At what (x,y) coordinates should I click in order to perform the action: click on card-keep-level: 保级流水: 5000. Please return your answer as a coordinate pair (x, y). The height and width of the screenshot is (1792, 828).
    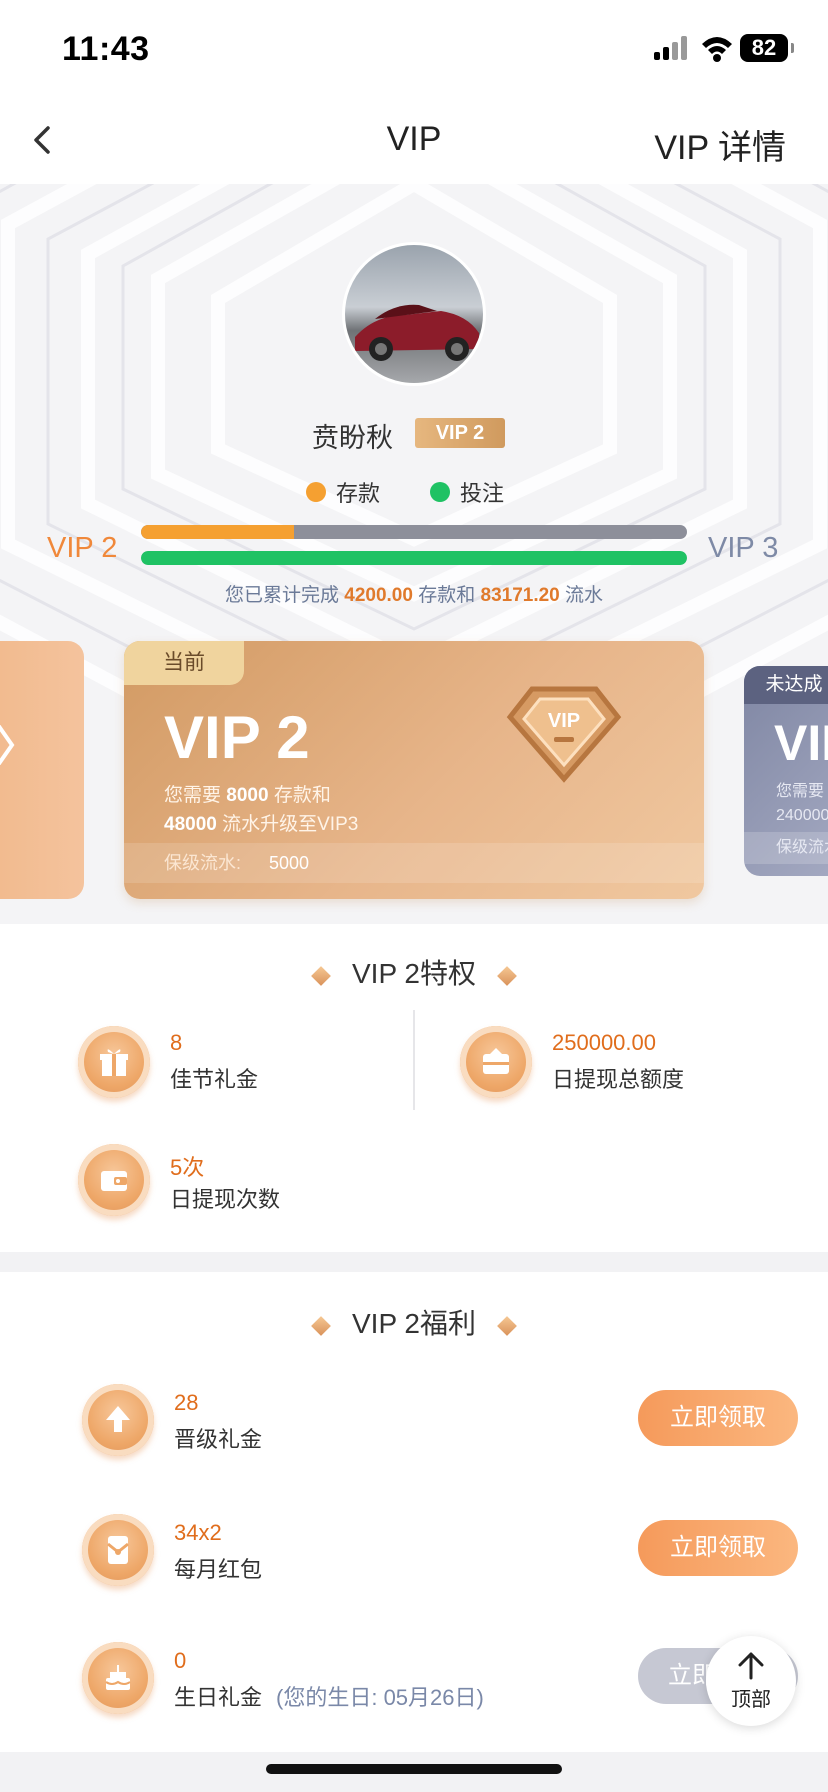
    Looking at the image, I should click on (414, 863).